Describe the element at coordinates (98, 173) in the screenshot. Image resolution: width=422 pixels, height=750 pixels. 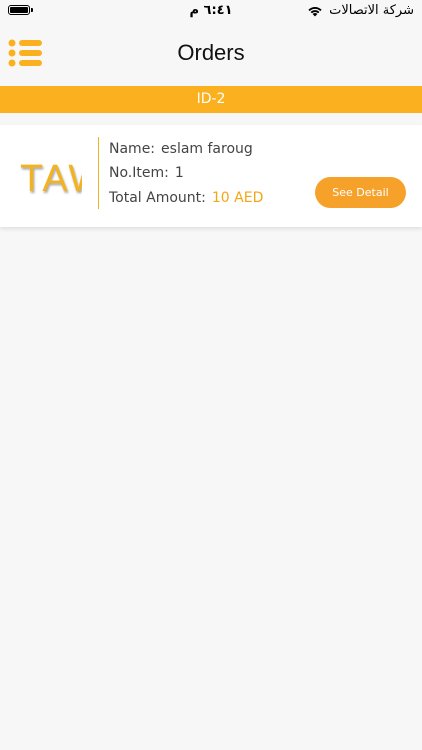
I see `card-divider` at that location.